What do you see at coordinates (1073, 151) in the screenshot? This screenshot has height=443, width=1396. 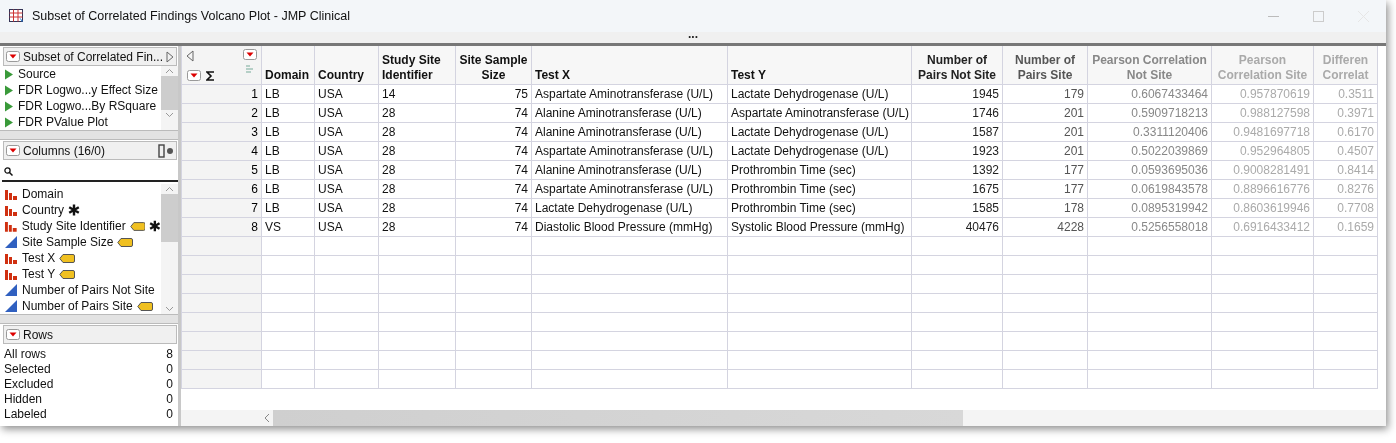 I see `table-cell: 201` at bounding box center [1073, 151].